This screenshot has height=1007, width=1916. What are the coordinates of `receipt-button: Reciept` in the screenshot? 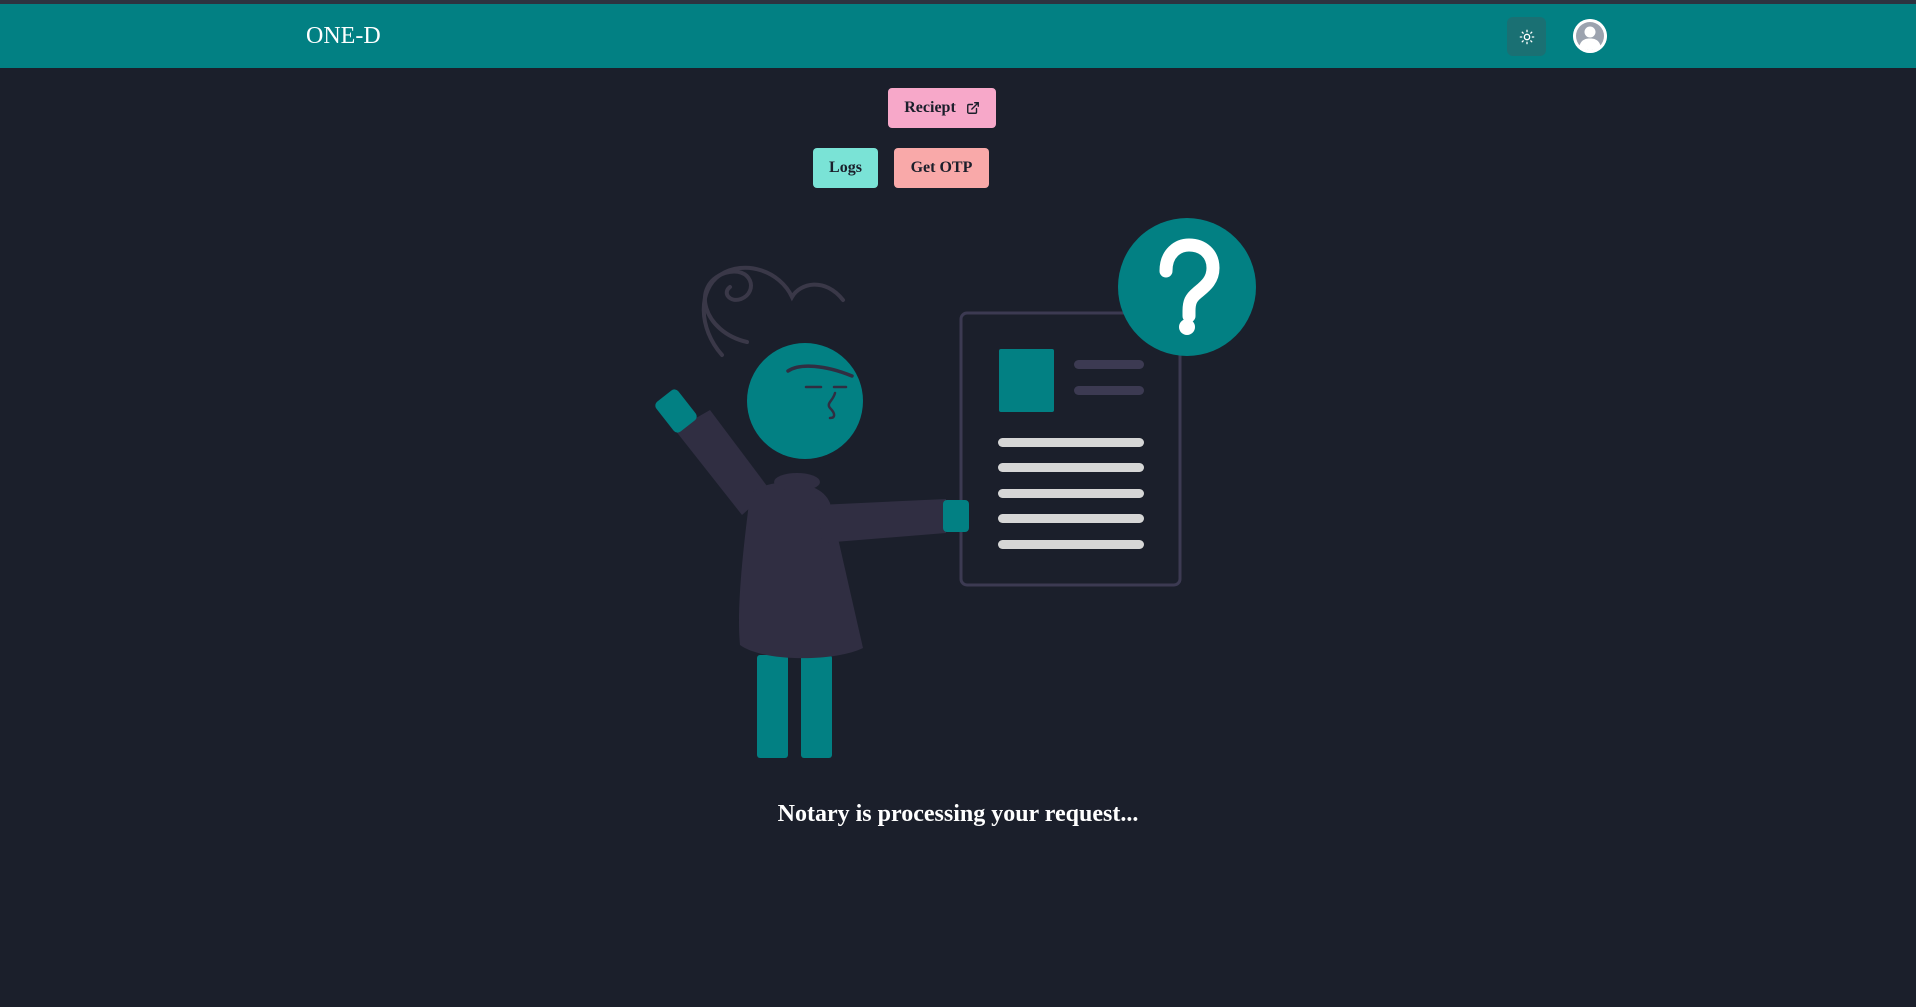 It's located at (942, 108).